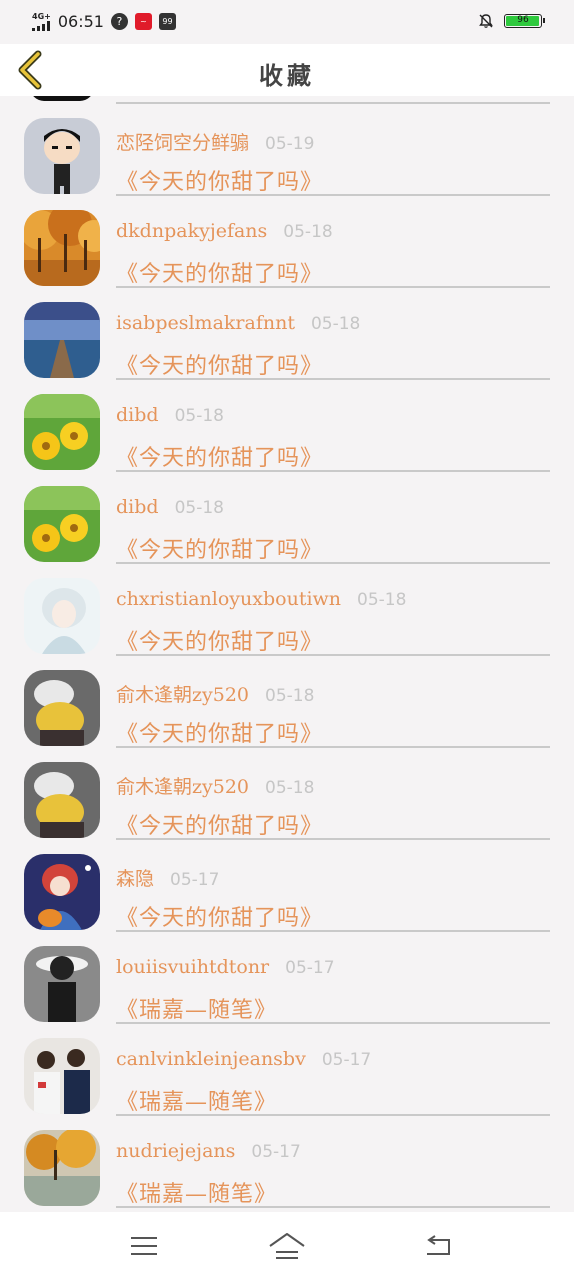 This screenshot has width=574, height=1280. I want to click on back-return-icon, so click(438, 1245).